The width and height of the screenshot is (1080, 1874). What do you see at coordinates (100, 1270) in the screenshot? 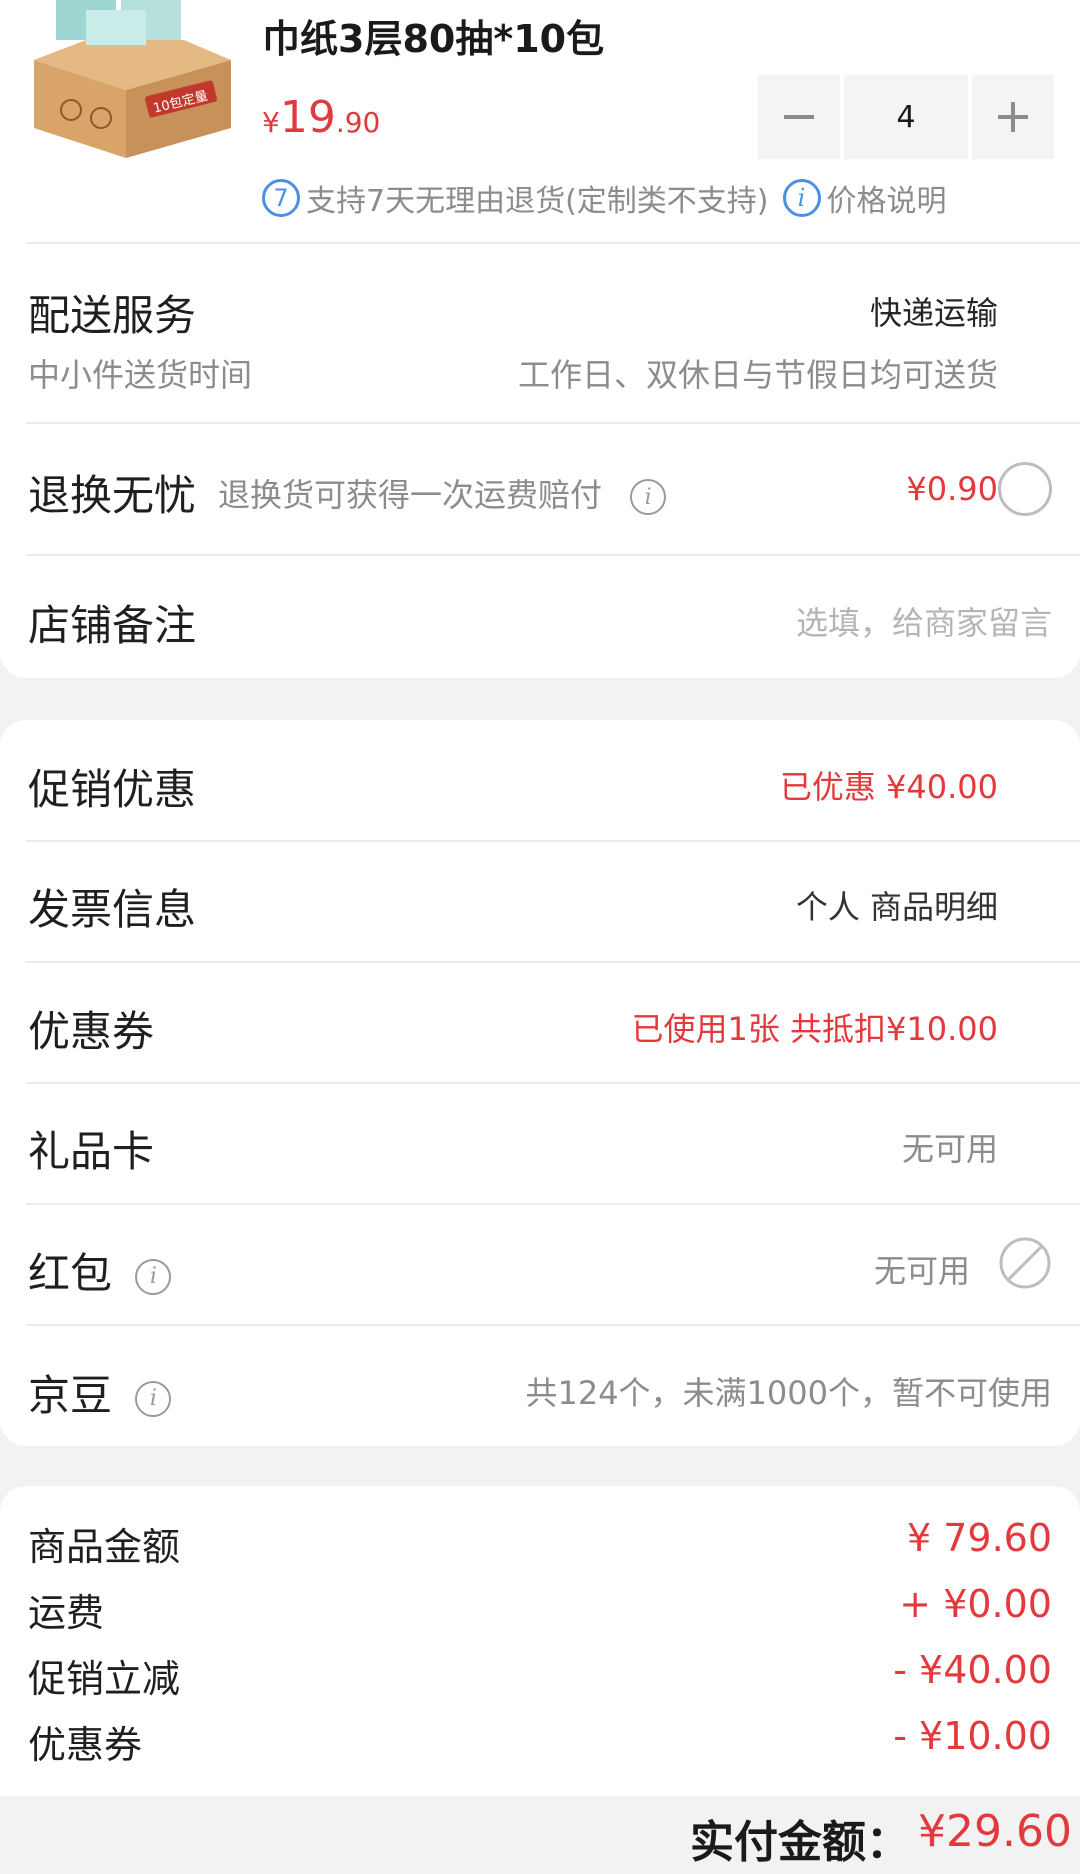
I see `red-packet-title: 红包 i` at bounding box center [100, 1270].